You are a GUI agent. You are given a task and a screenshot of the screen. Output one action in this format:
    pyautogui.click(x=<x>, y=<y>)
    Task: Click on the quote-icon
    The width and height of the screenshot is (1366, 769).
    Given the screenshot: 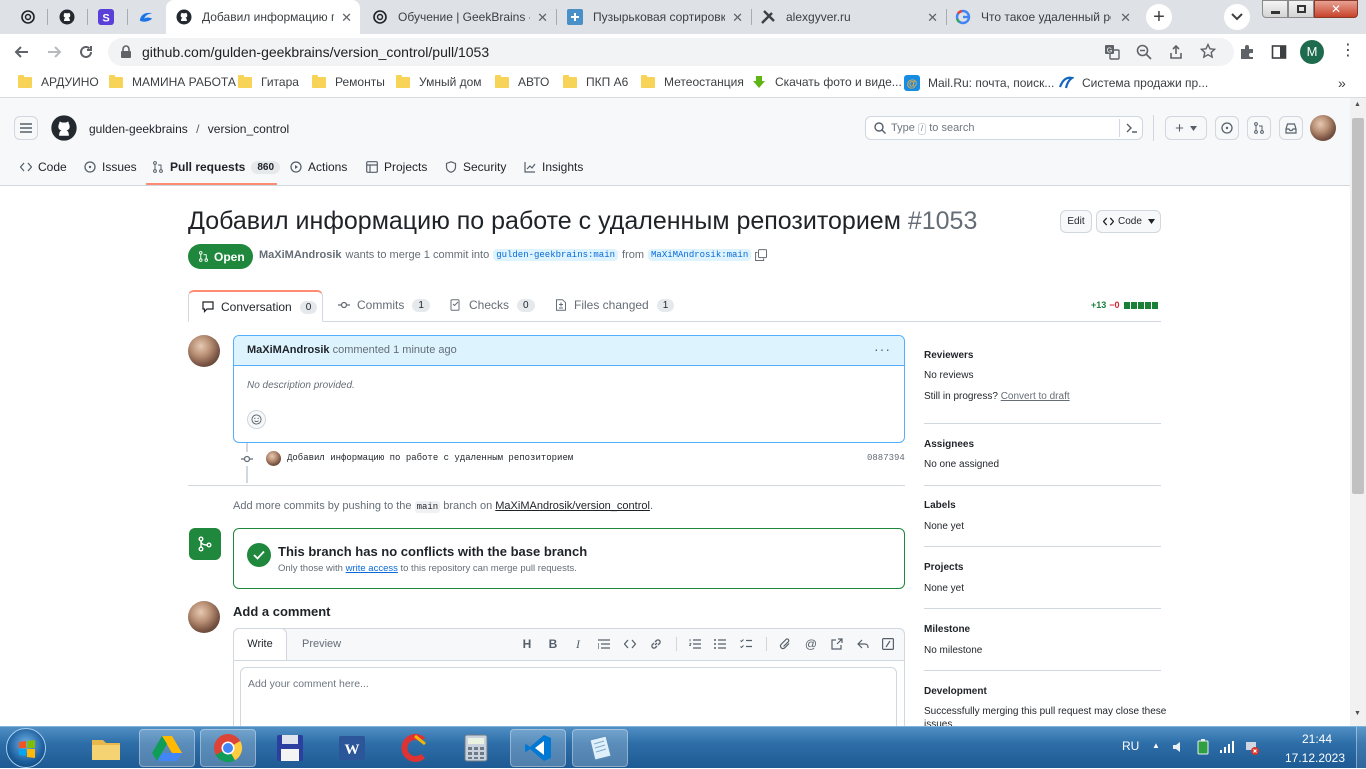 What is the action you would take?
    pyautogui.click(x=604, y=644)
    